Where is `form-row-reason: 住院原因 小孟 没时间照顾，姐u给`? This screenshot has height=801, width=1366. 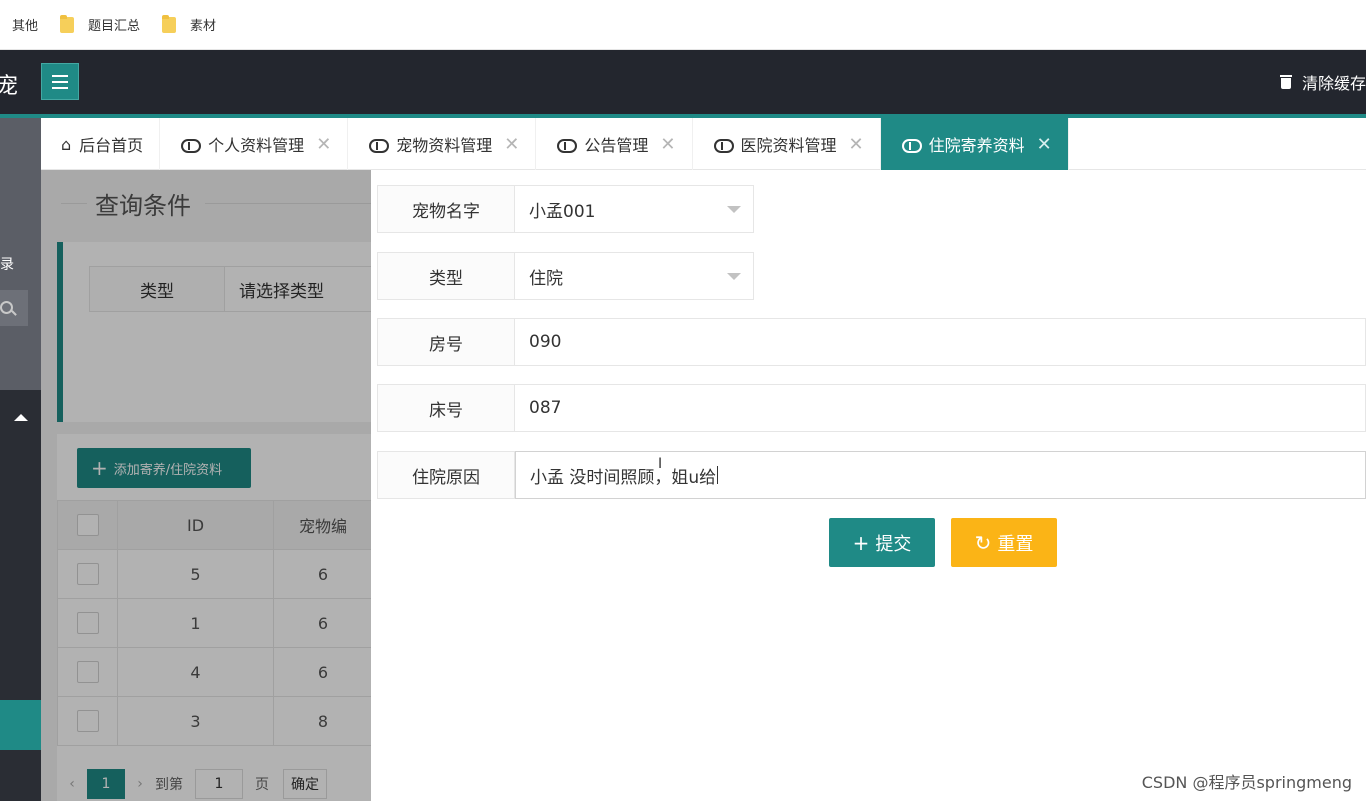
form-row-reason: 住院原因 小孟 没时间照顾，姐u给 is located at coordinates (871, 475).